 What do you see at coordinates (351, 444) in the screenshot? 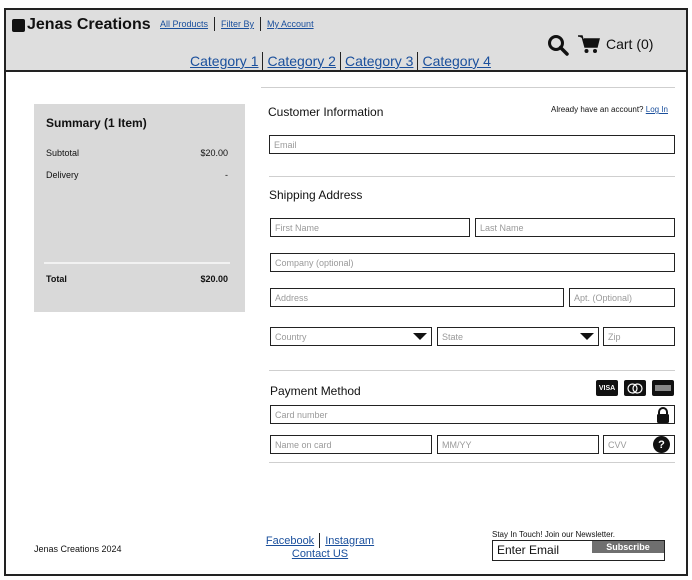
I see `name-on-card-field: Name on card` at bounding box center [351, 444].